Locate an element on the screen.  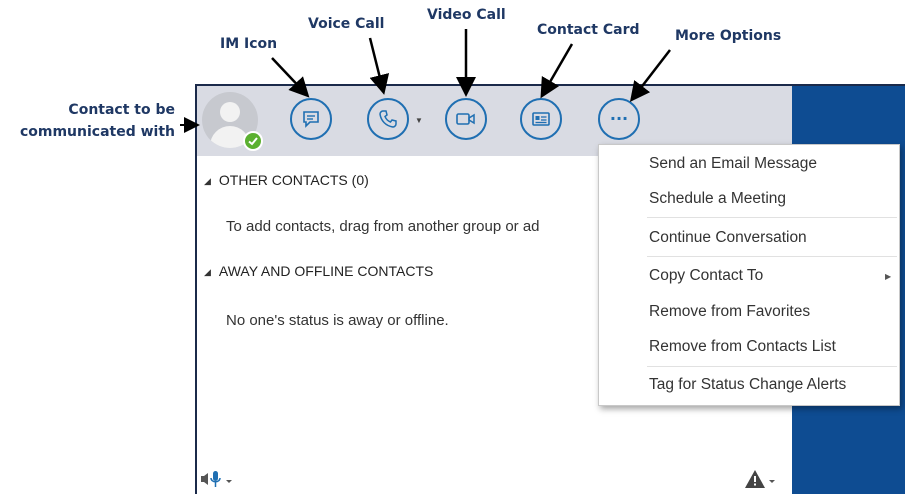
menu-item-continue-conversation: Continue Conversation is located at coordinates (728, 238).